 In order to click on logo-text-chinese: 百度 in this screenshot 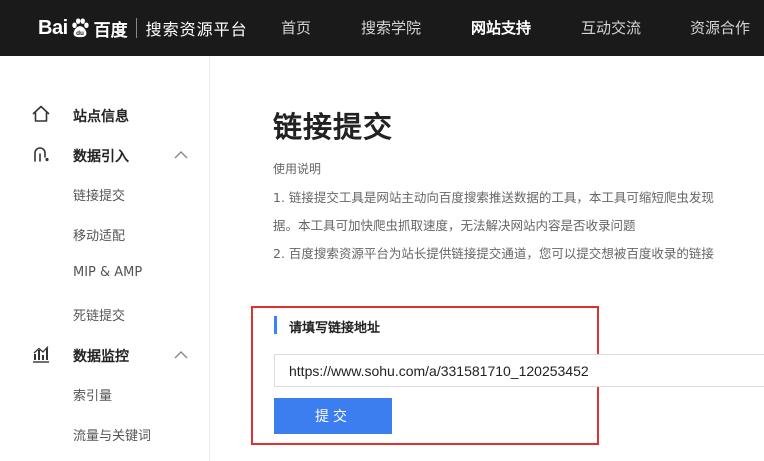, I will do `click(110, 30)`.